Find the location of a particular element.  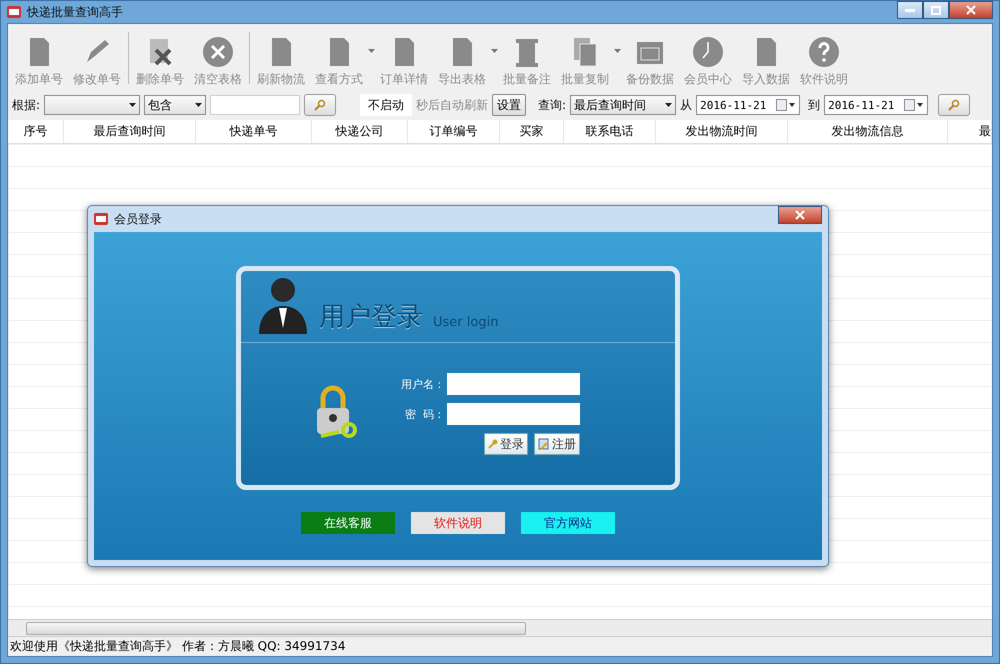

search-field is located at coordinates (255, 105).